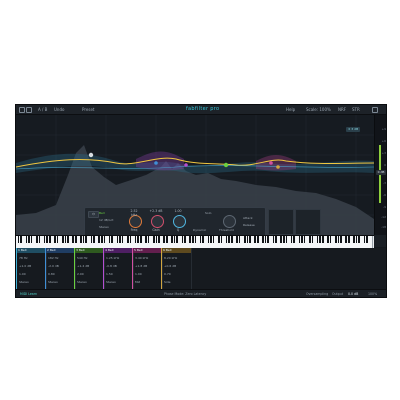 This screenshot has height=400, width=400. I want to click on band-head: 2 Bell, so click(60, 250).